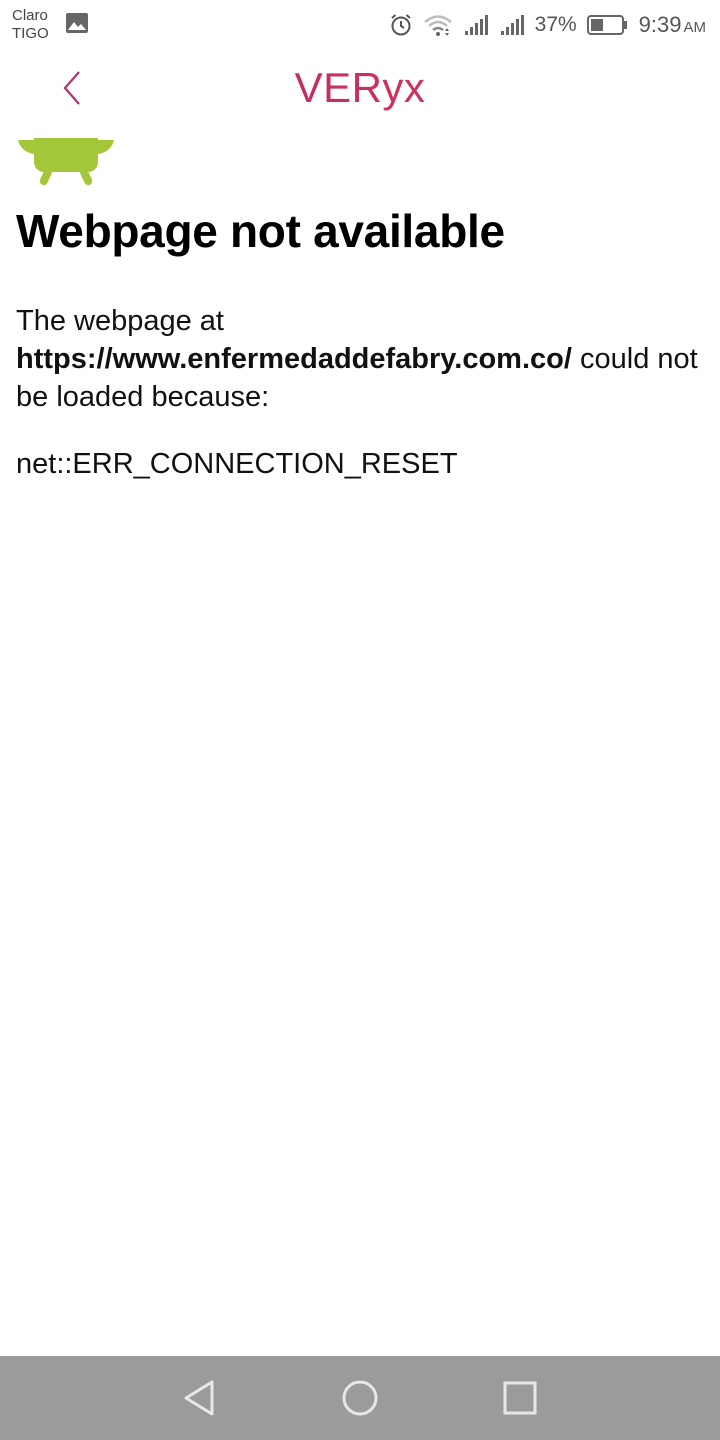  Describe the element at coordinates (237, 464) in the screenshot. I see `error-code: net::ERR_CONNECTION_RESET` at that location.